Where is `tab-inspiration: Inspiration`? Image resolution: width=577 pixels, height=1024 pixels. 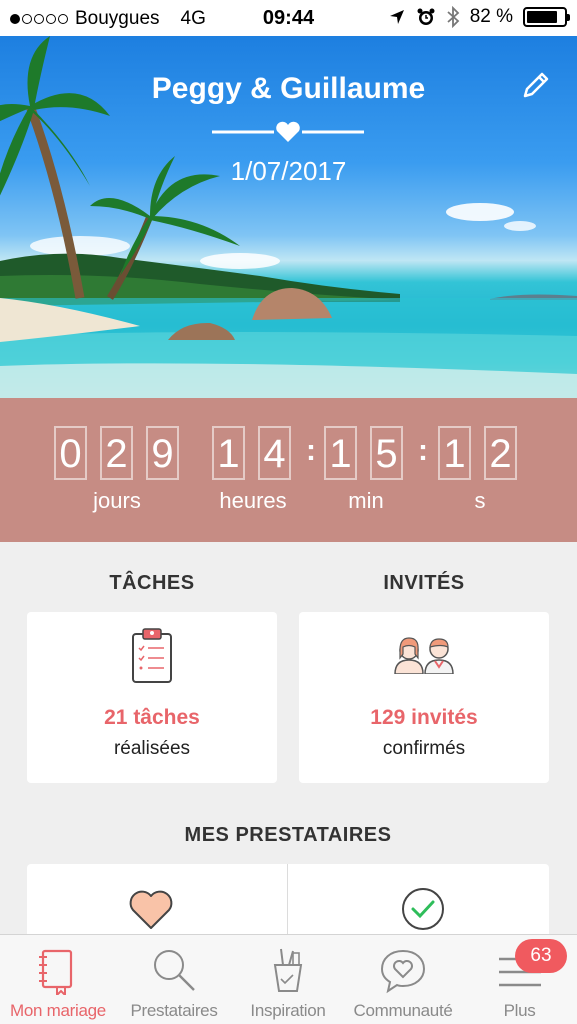 tab-inspiration: Inspiration is located at coordinates (288, 979).